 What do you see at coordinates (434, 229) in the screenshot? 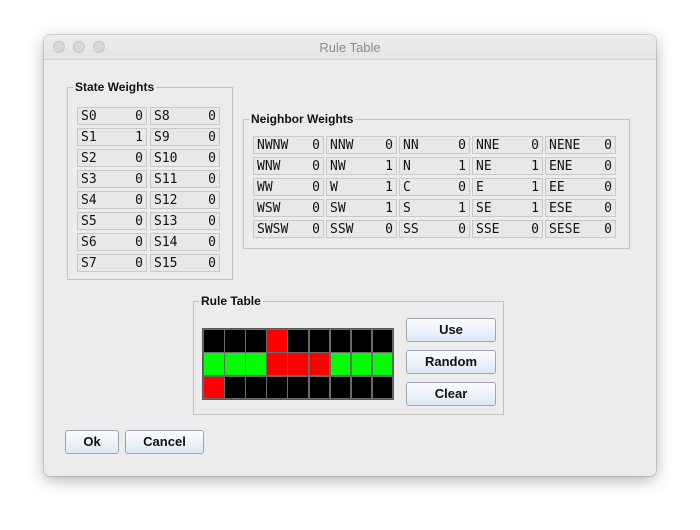
I see `neighbor-weight-cell: SS 0` at bounding box center [434, 229].